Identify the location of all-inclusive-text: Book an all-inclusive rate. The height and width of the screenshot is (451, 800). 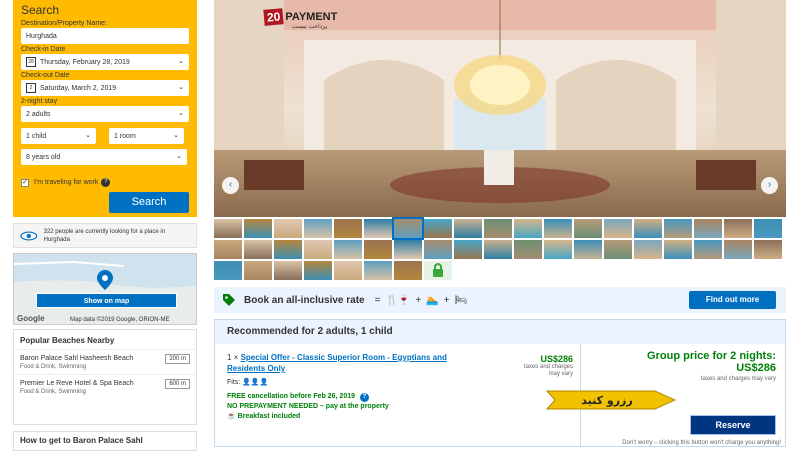
(304, 300).